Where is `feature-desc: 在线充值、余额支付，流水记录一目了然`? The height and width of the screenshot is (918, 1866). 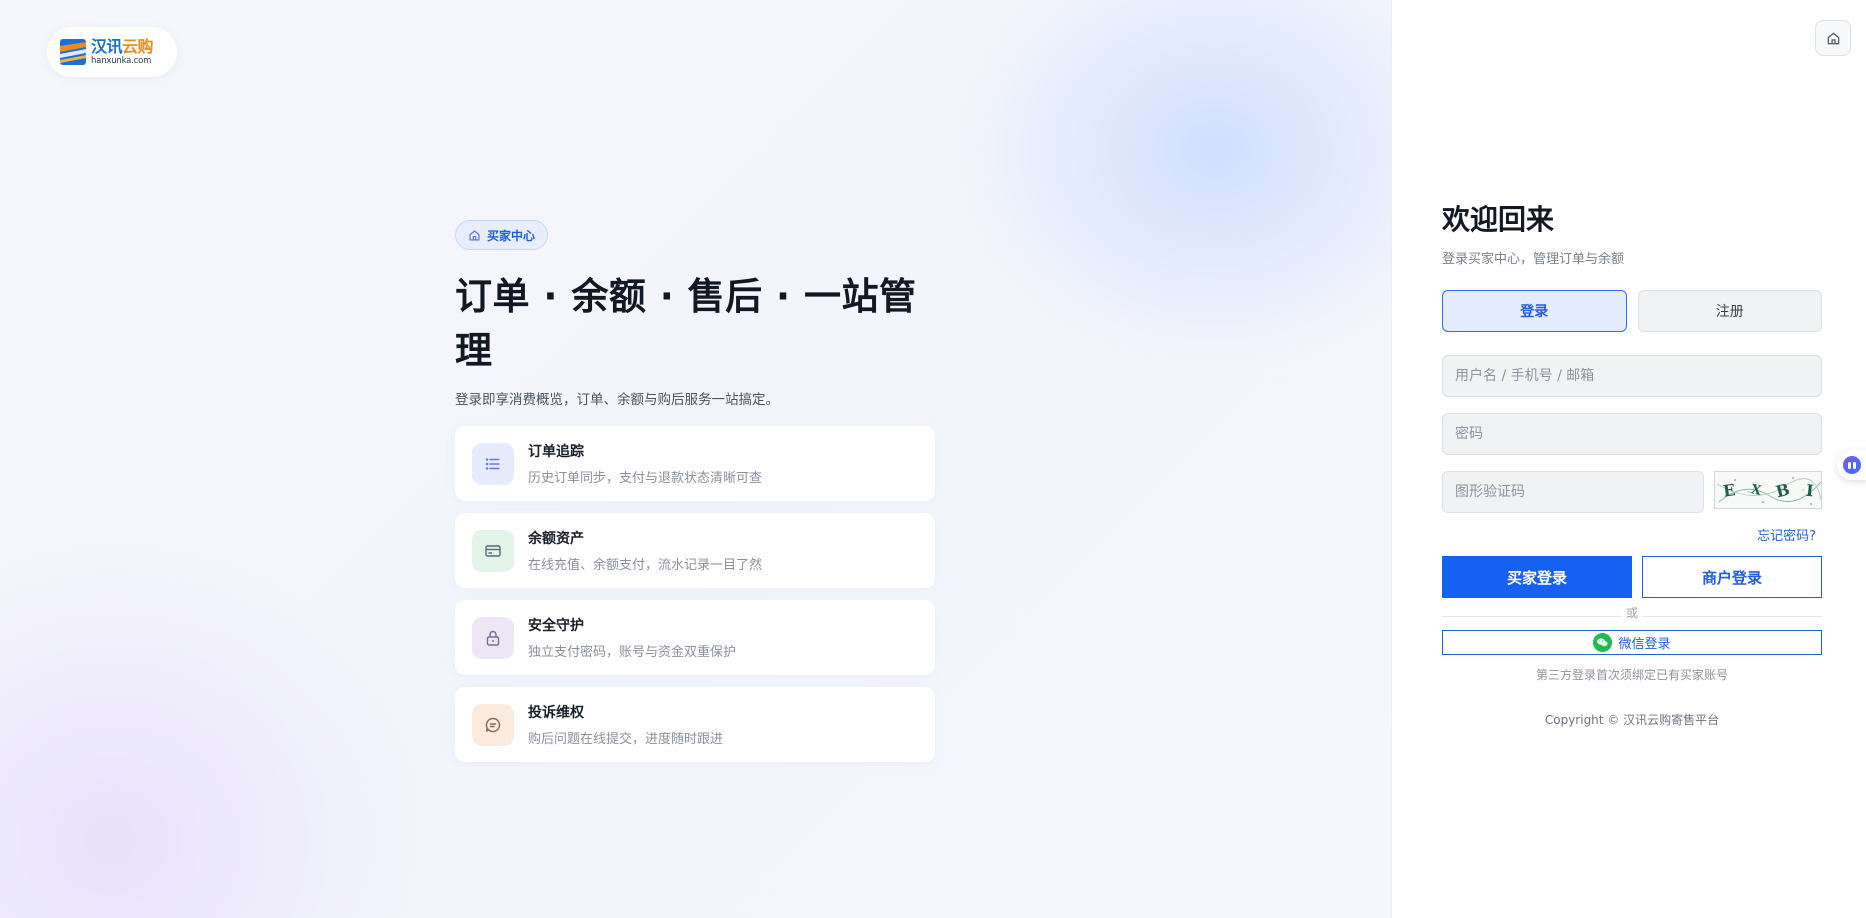 feature-desc: 在线充值、余额支付，流水记录一目了然 is located at coordinates (645, 565).